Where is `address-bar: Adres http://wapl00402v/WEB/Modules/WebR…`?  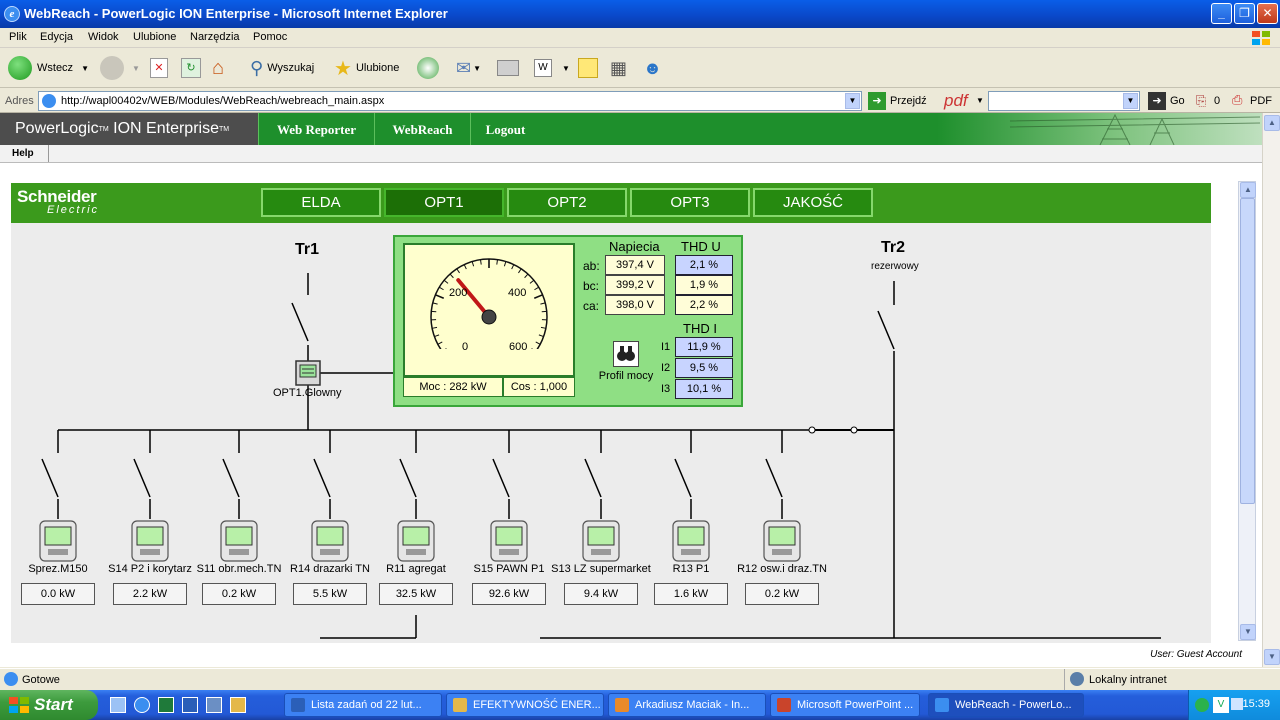 address-bar: Adres http://wapl00402v/WEB/Modules/WebR… is located at coordinates (640, 101).